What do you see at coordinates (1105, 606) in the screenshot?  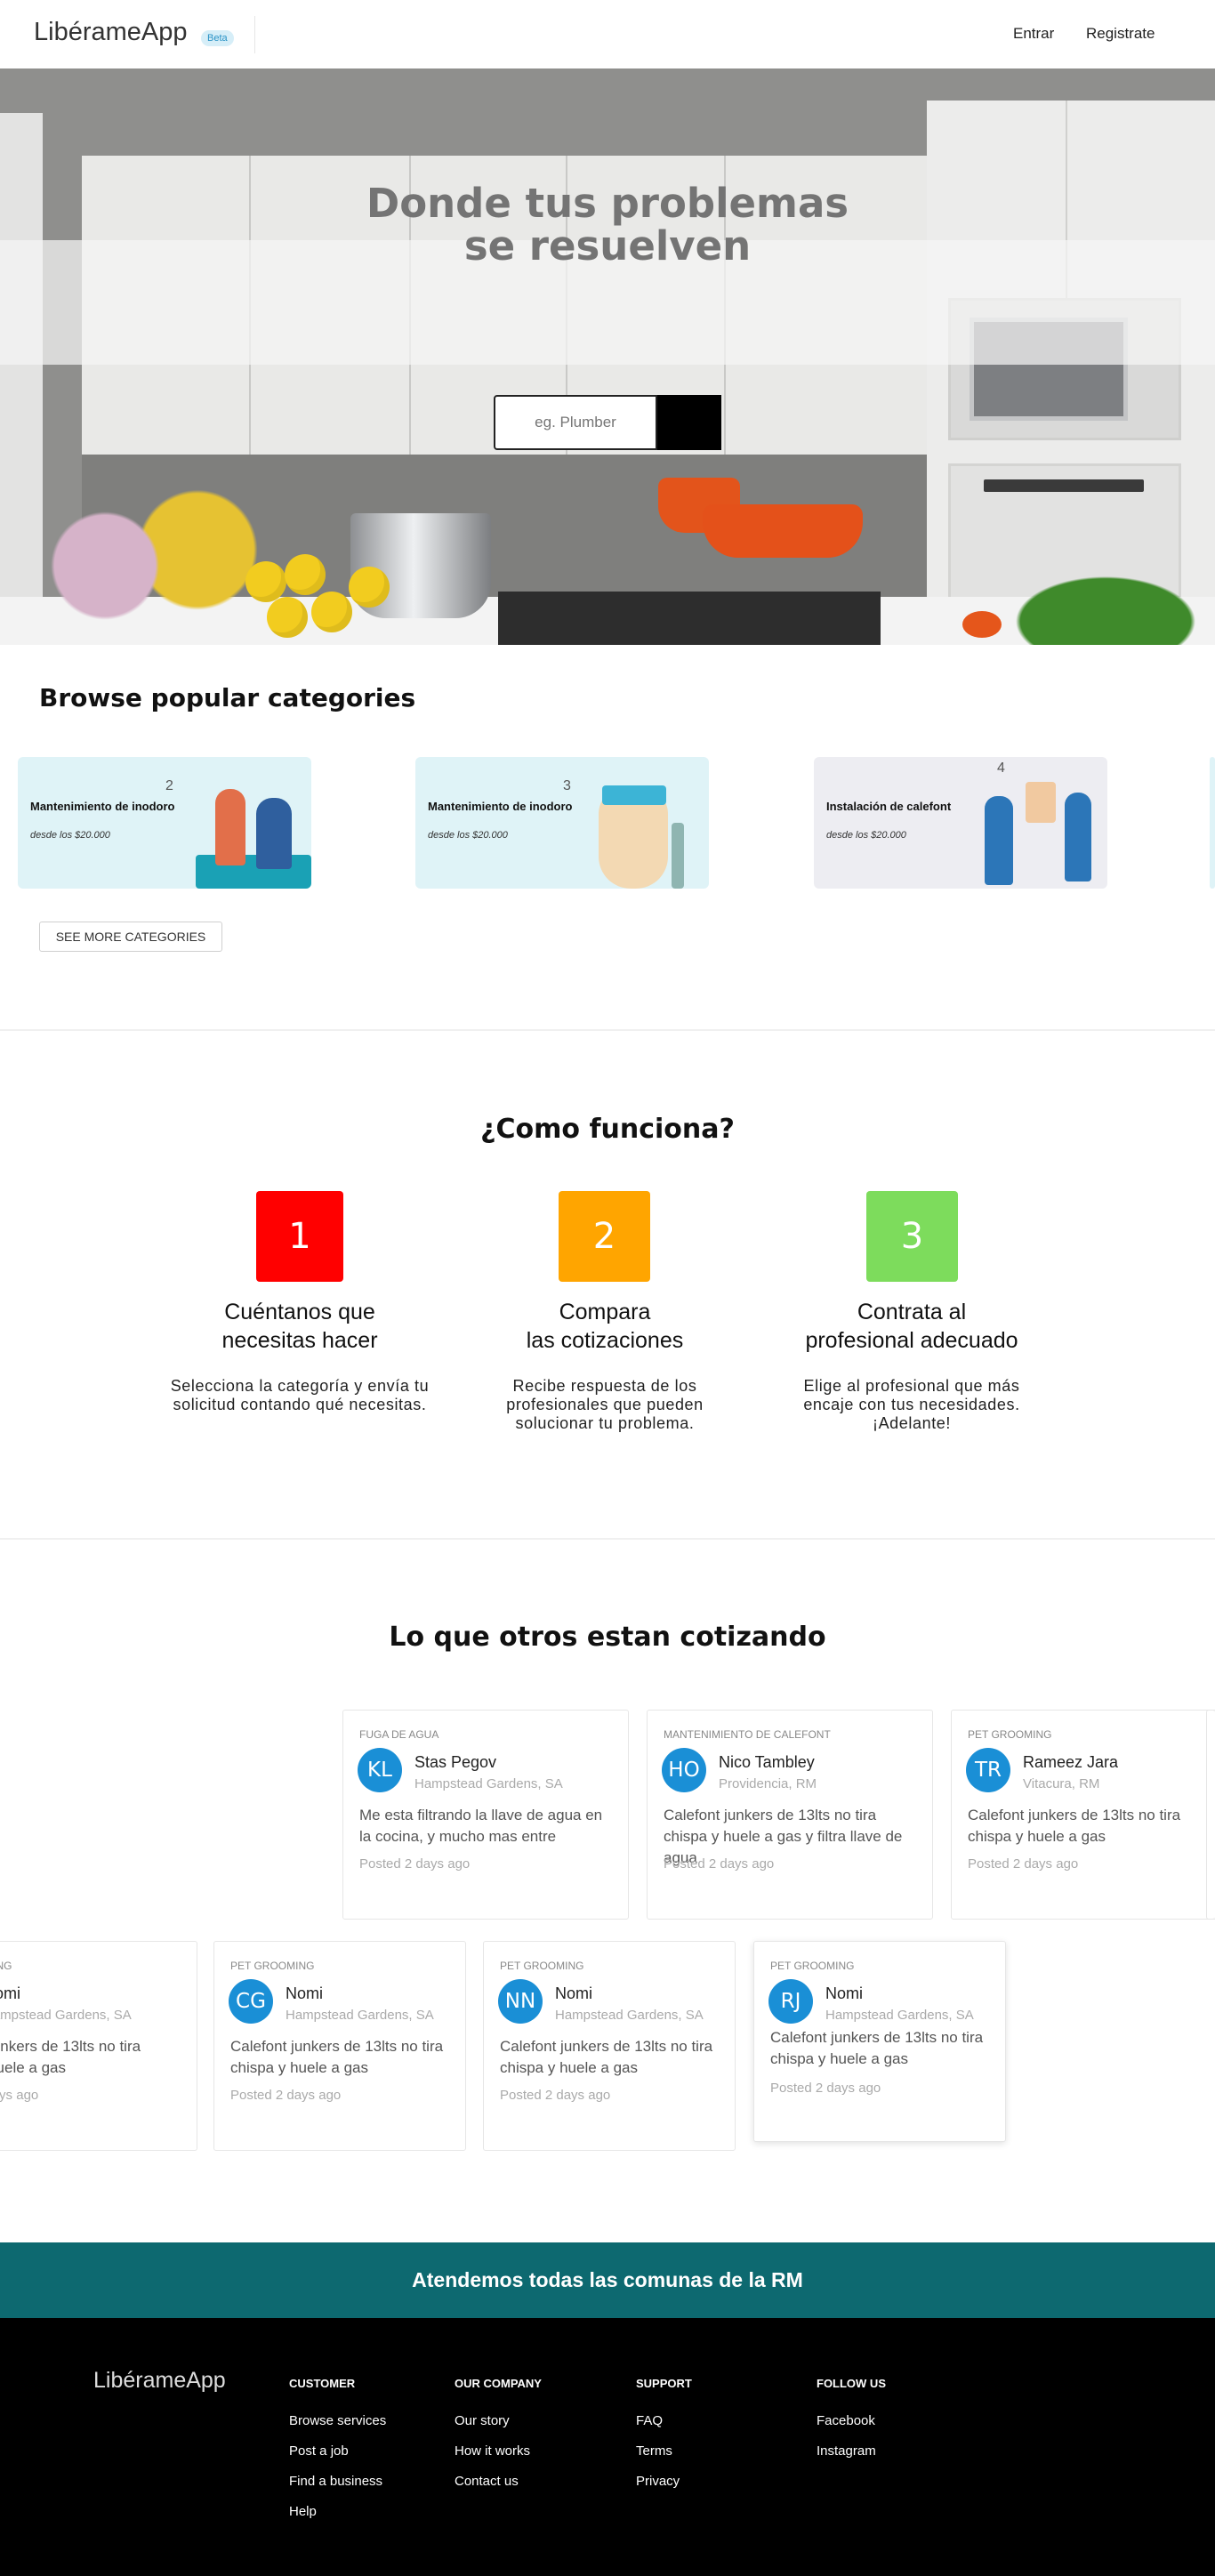 I see `hero-image-greens` at bounding box center [1105, 606].